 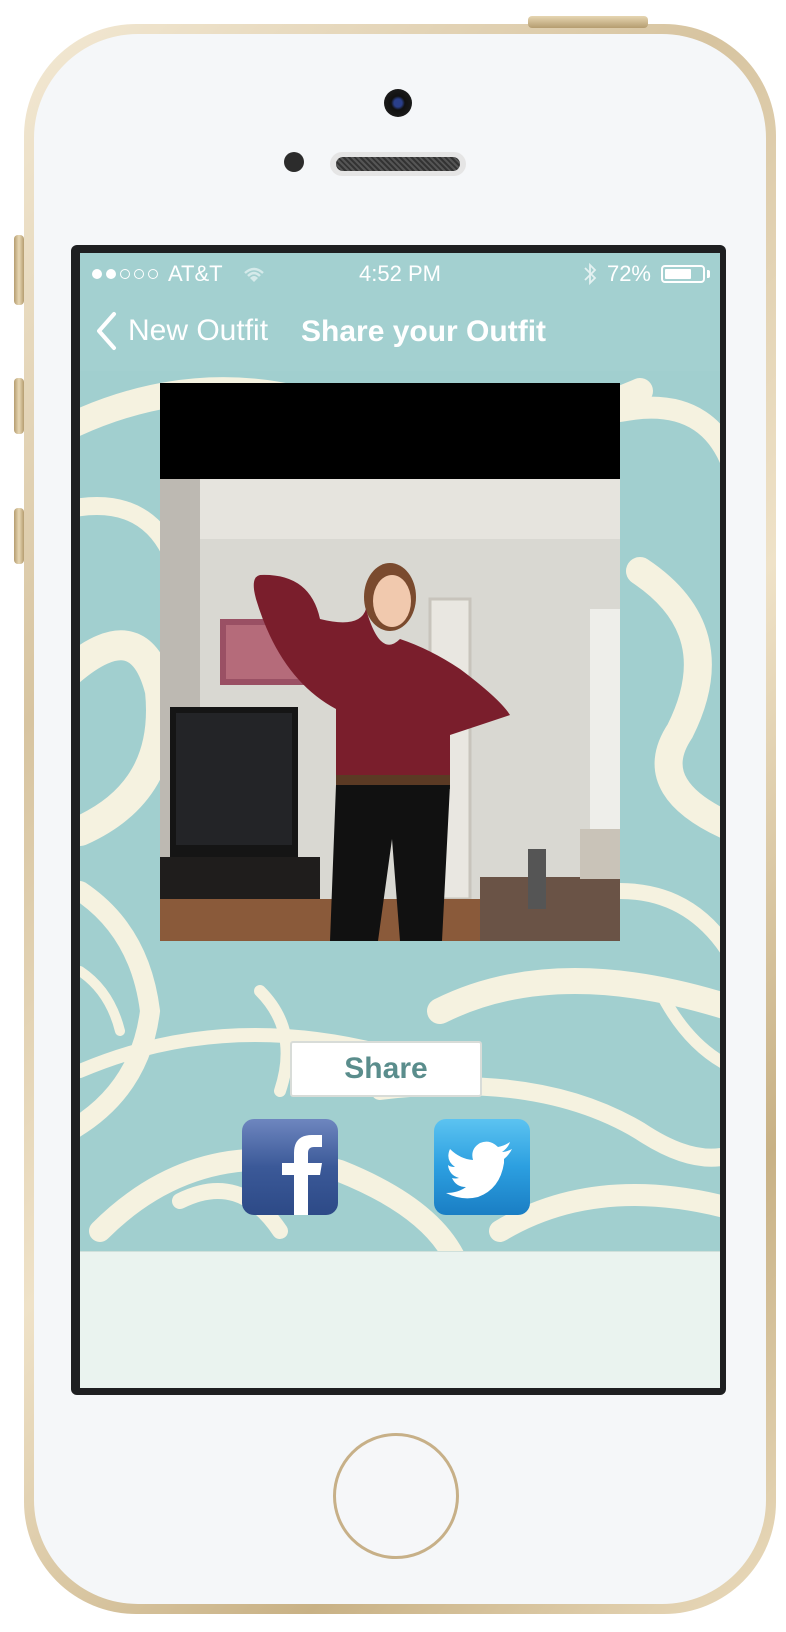 I want to click on bottom-toolbar, so click(x=400, y=1319).